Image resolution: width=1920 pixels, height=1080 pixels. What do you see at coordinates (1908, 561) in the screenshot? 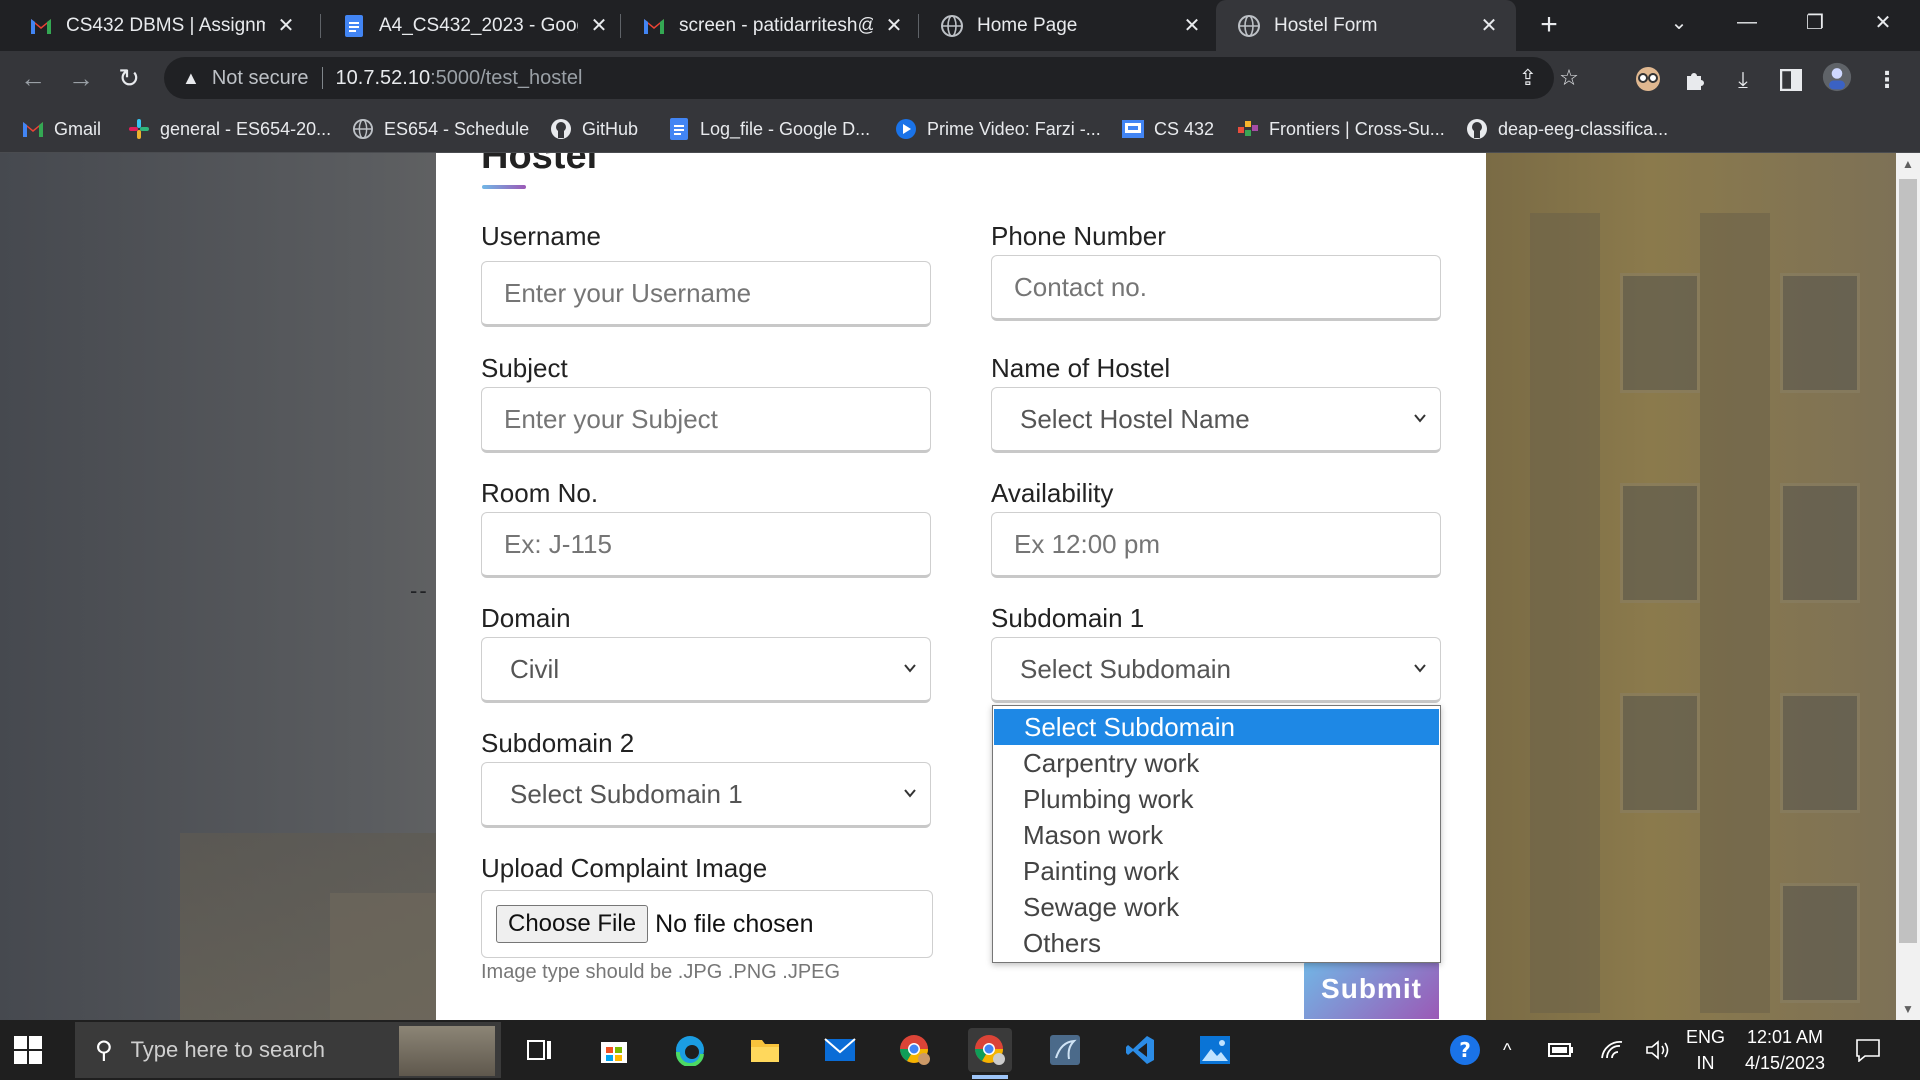
I see `scrollbar-thumb` at bounding box center [1908, 561].